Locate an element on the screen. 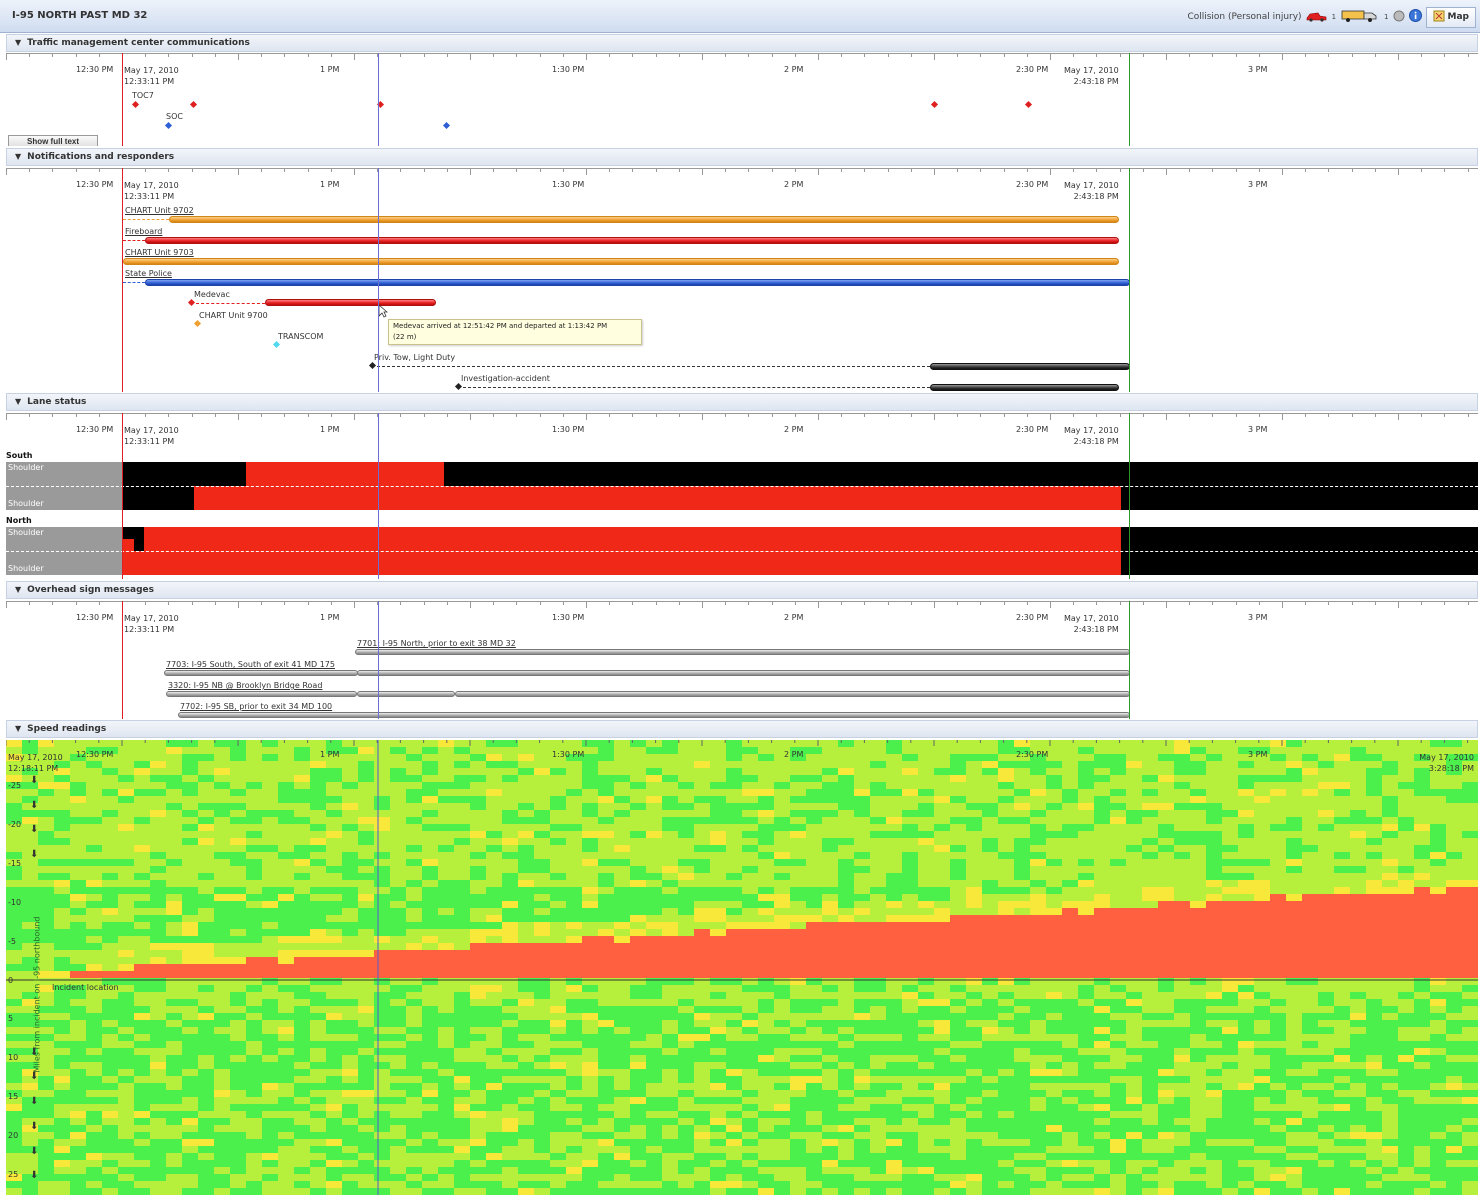  responder-bar-investigation is located at coordinates (1024, 387).